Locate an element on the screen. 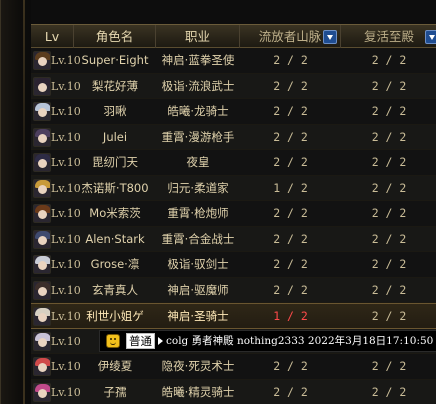  smiley-icon is located at coordinates (113, 341).